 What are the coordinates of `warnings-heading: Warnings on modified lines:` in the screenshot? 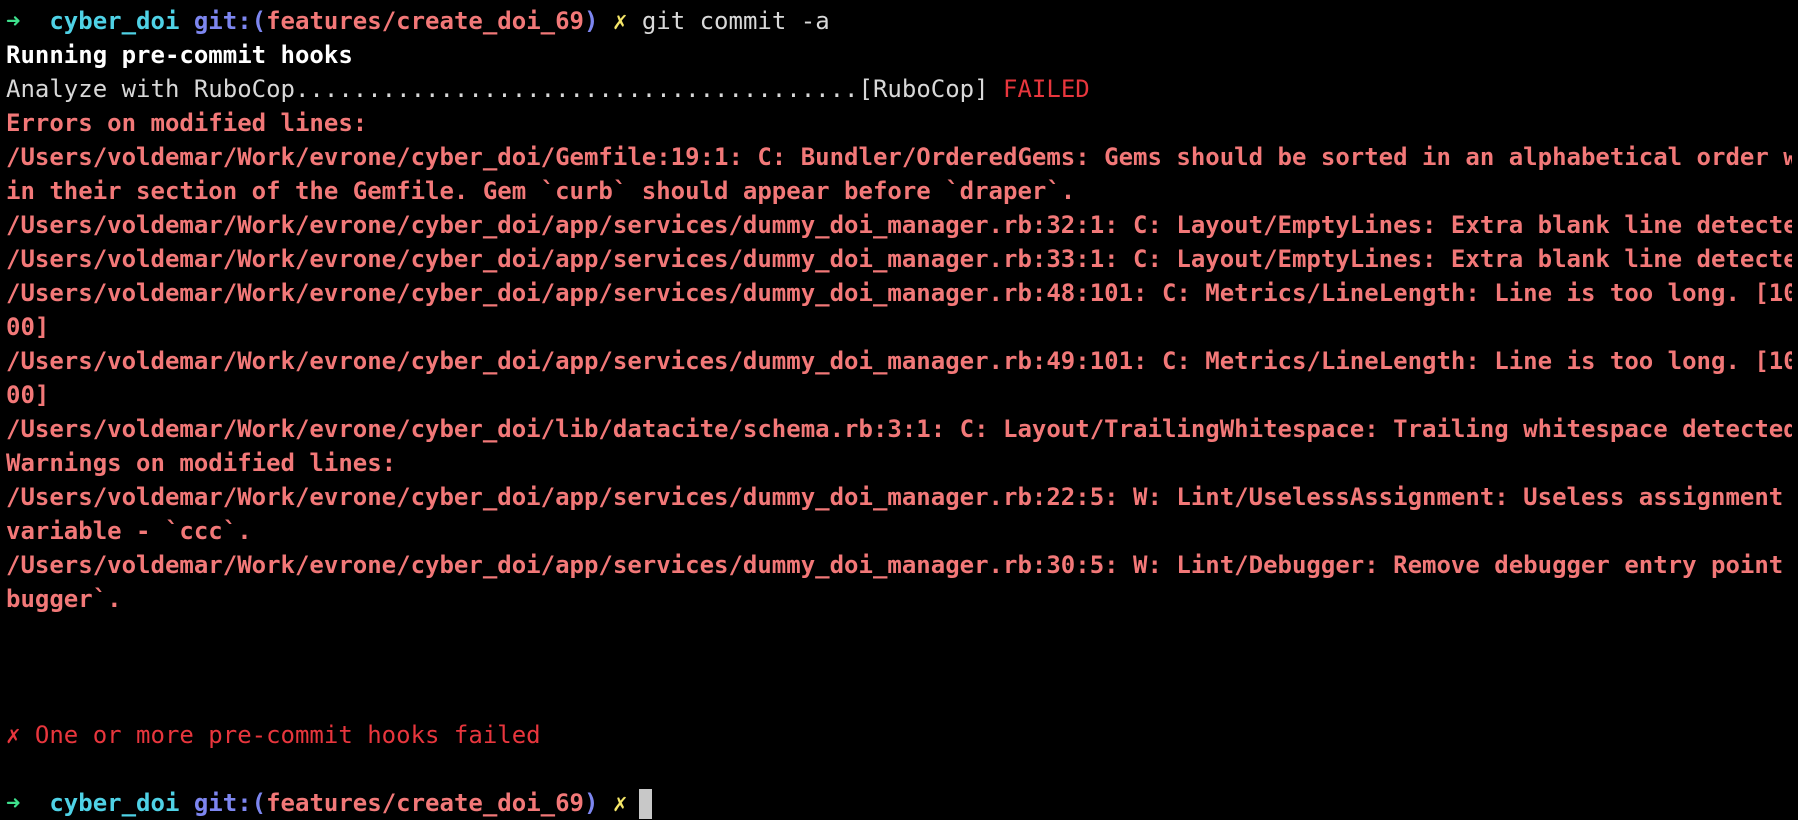 It's located at (201, 463).